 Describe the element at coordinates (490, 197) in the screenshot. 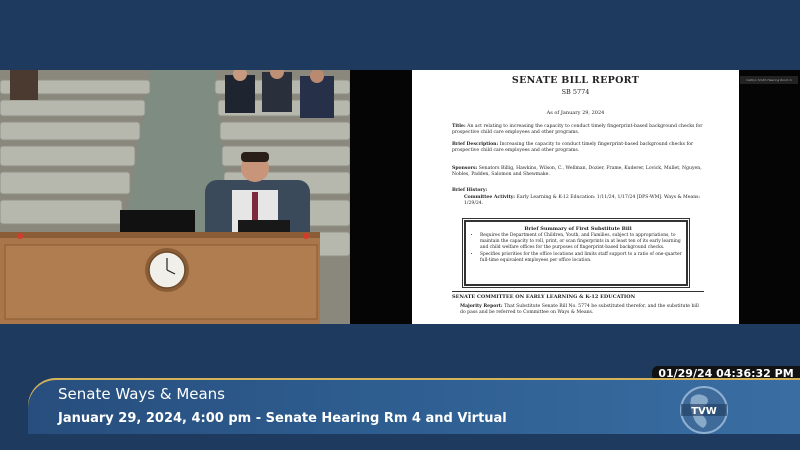

I see `committee-activity-label: Committee Activity:` at that location.